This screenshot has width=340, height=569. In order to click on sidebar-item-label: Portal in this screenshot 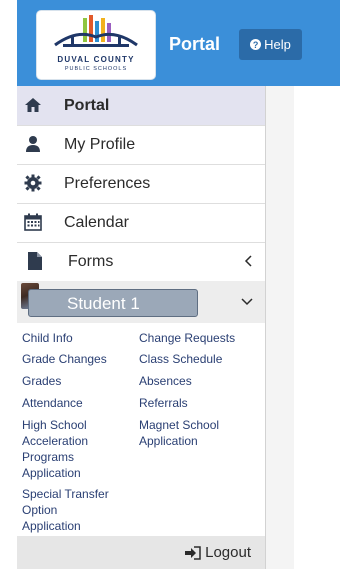, I will do `click(87, 105)`.